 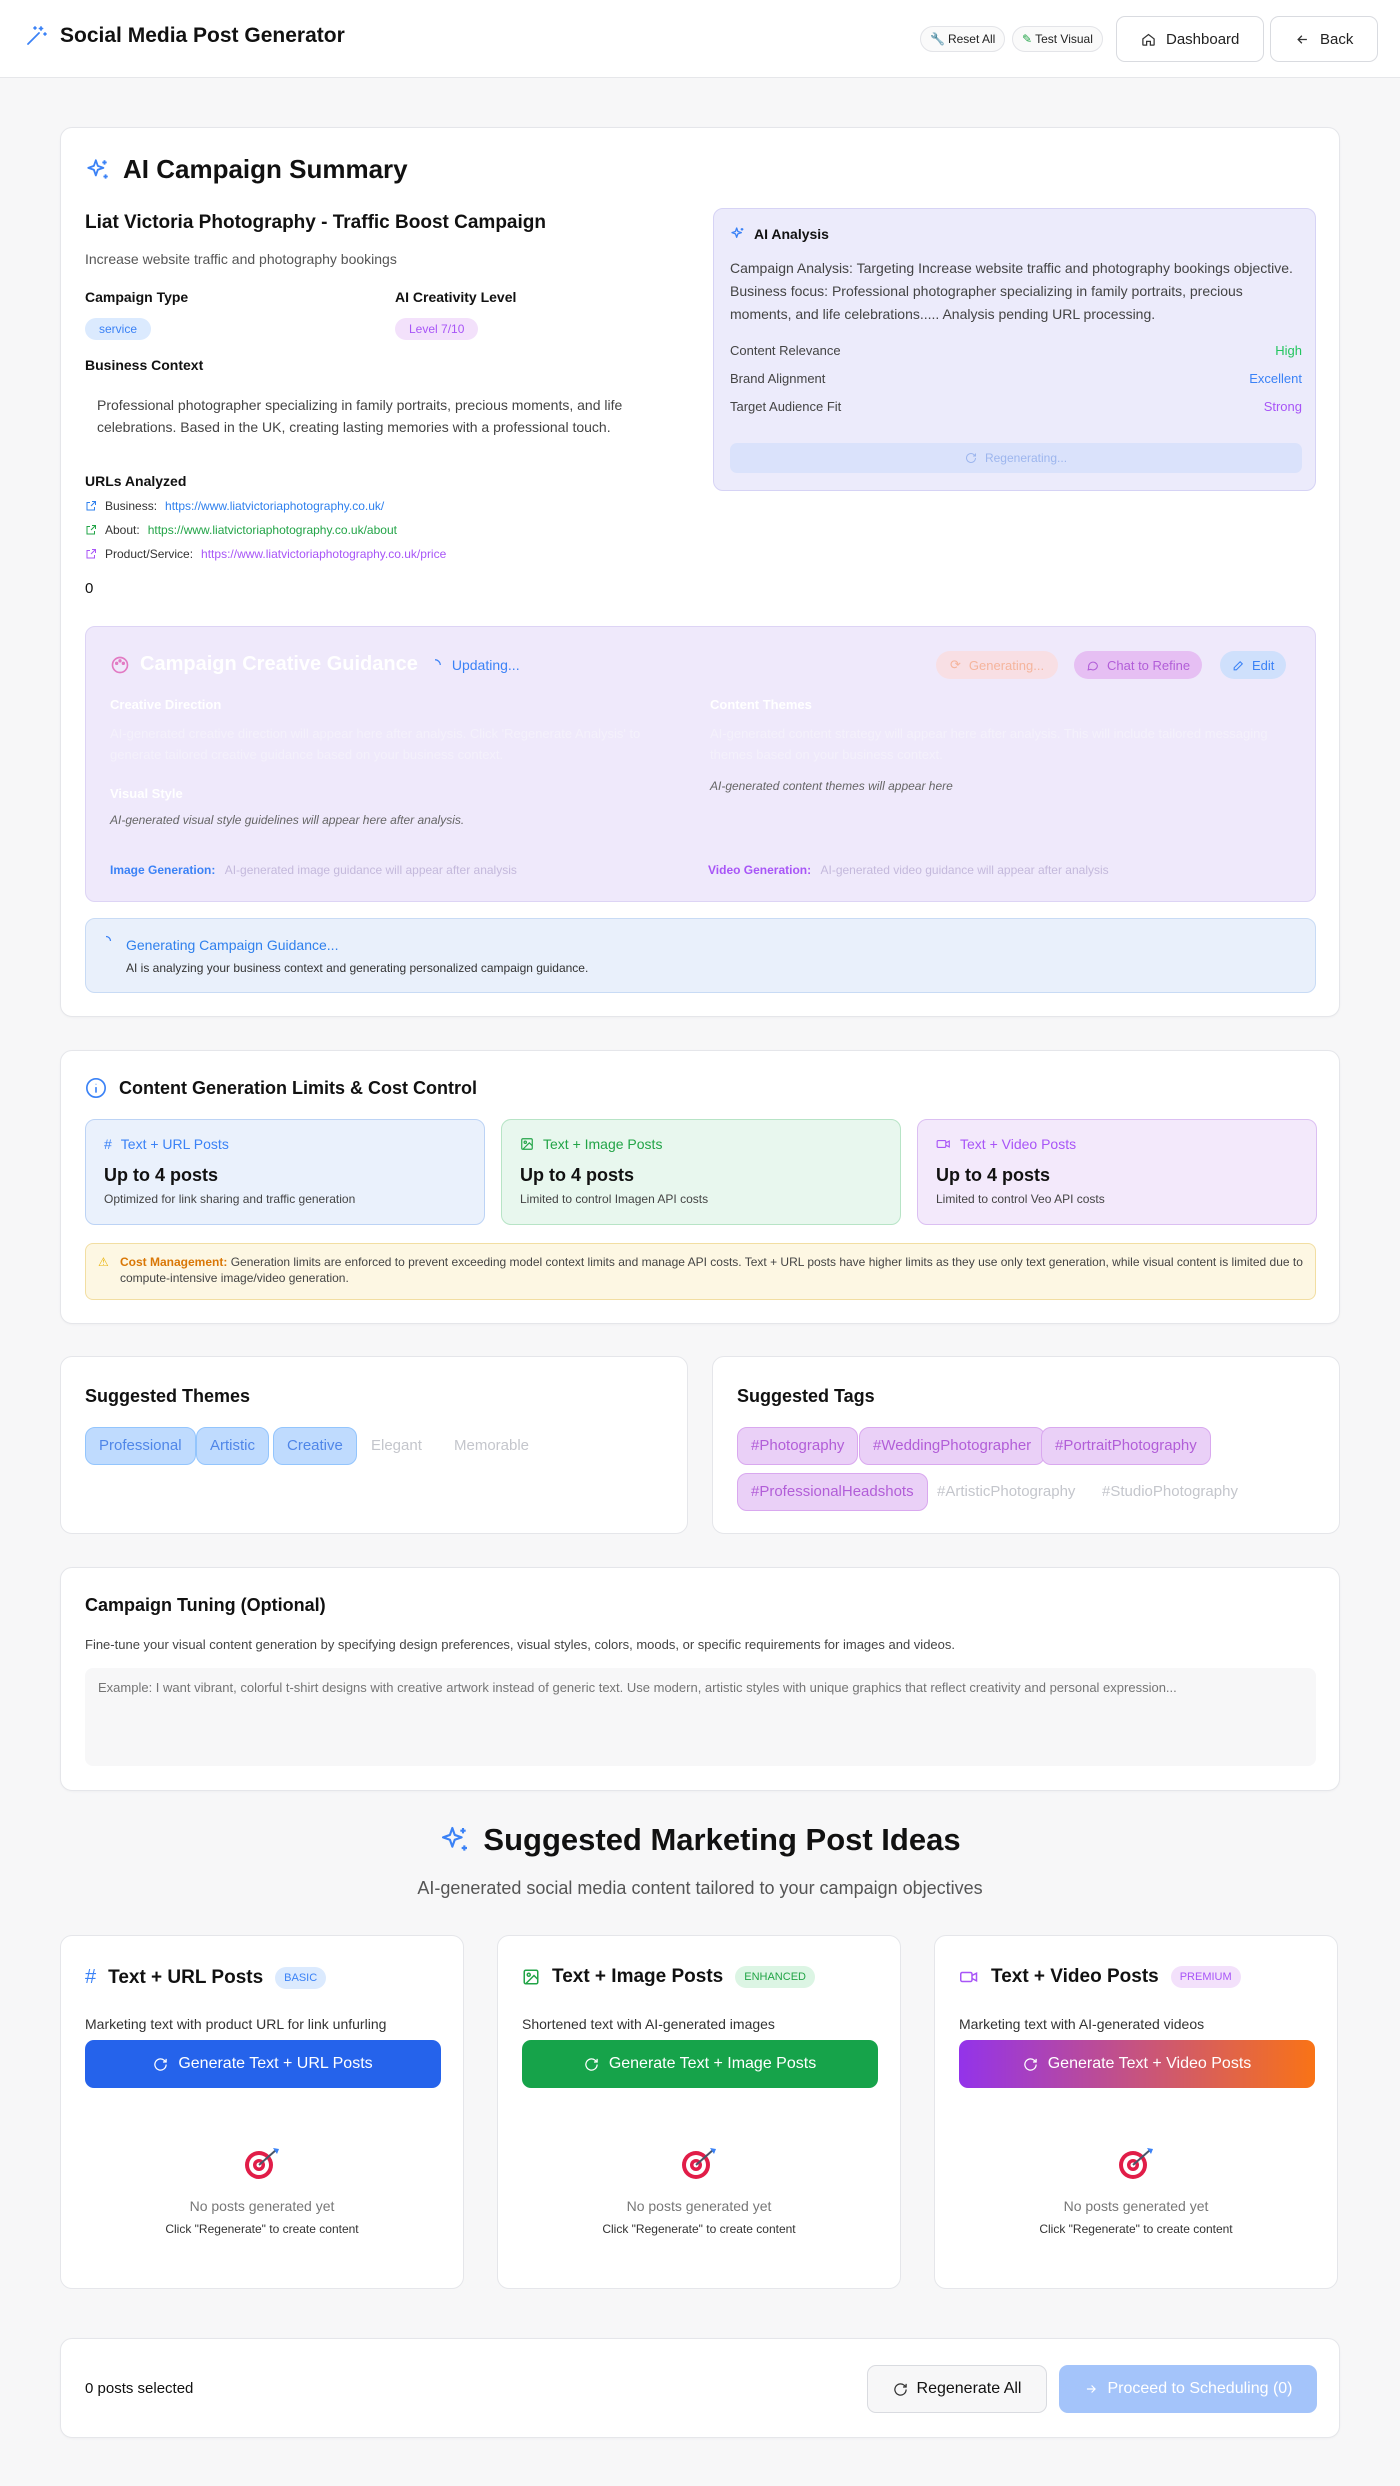 What do you see at coordinates (265, 169) in the screenshot?
I see `summary-title: AI Campaign Summary` at bounding box center [265, 169].